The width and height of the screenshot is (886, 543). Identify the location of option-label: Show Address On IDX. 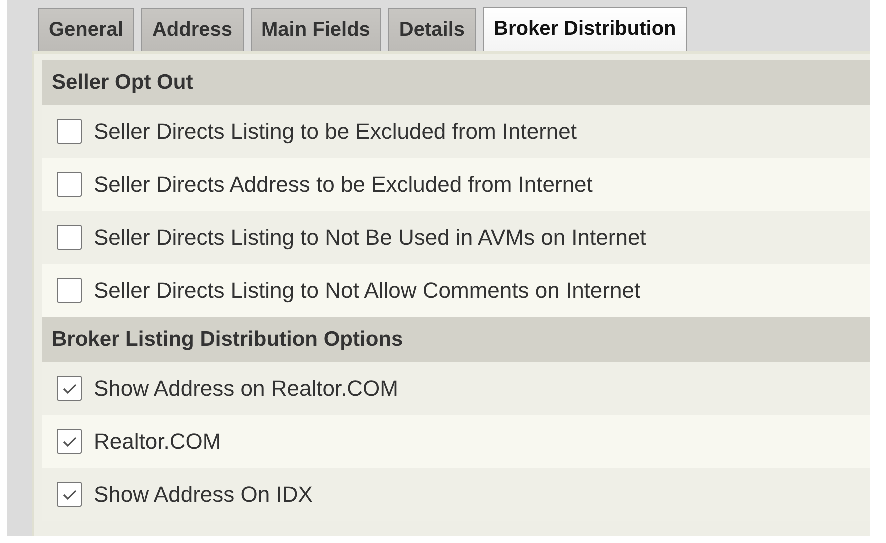
(203, 495).